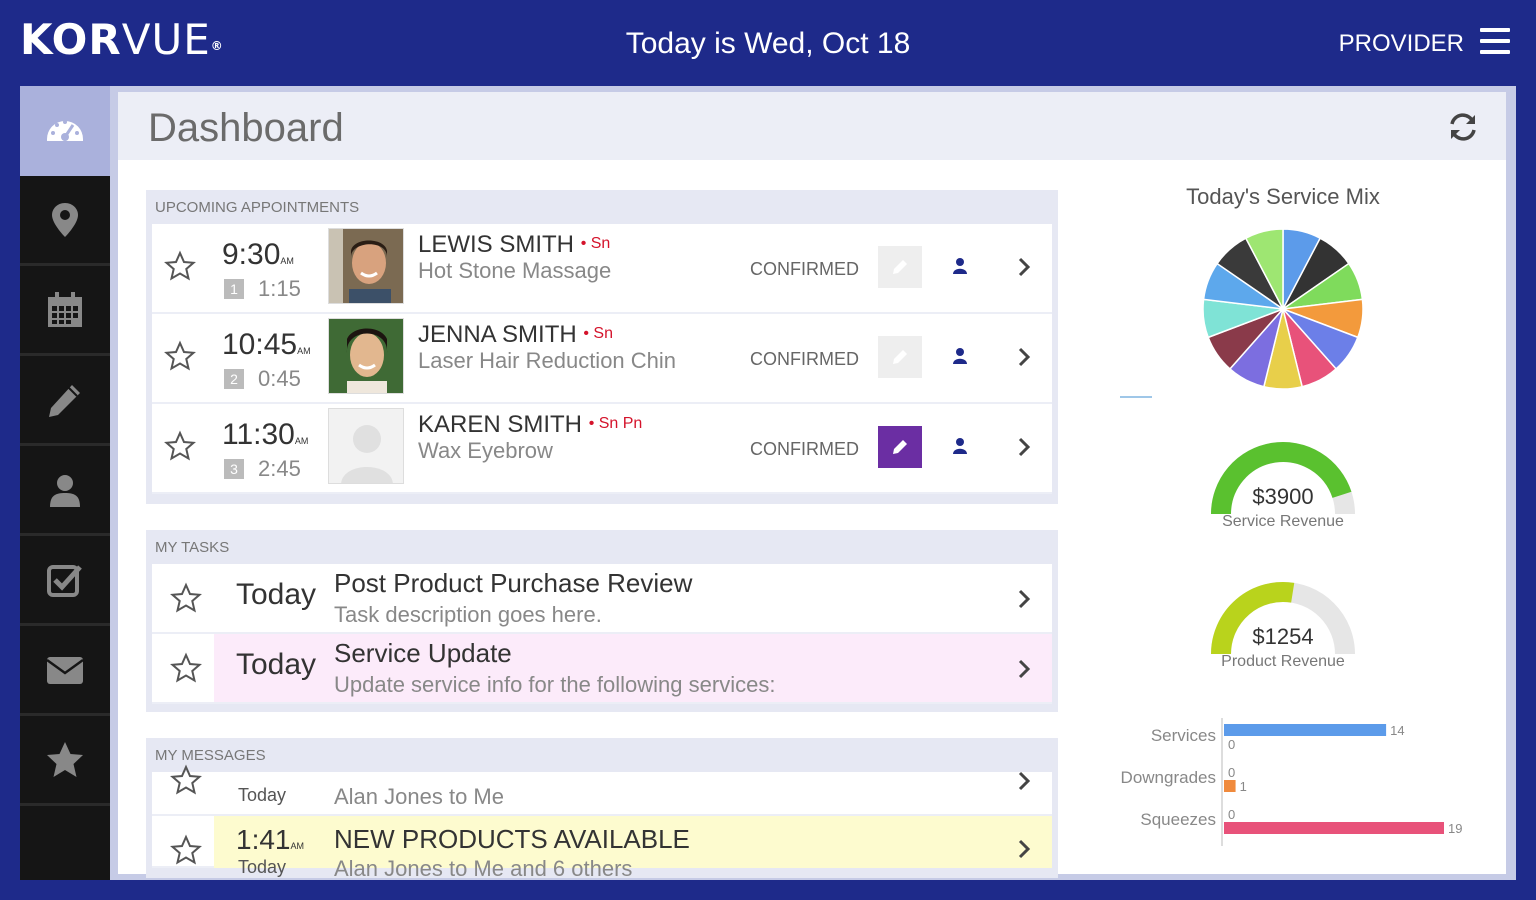  Describe the element at coordinates (514, 244) in the screenshot. I see `client-name: LEWIS SMITH • Sn` at that location.